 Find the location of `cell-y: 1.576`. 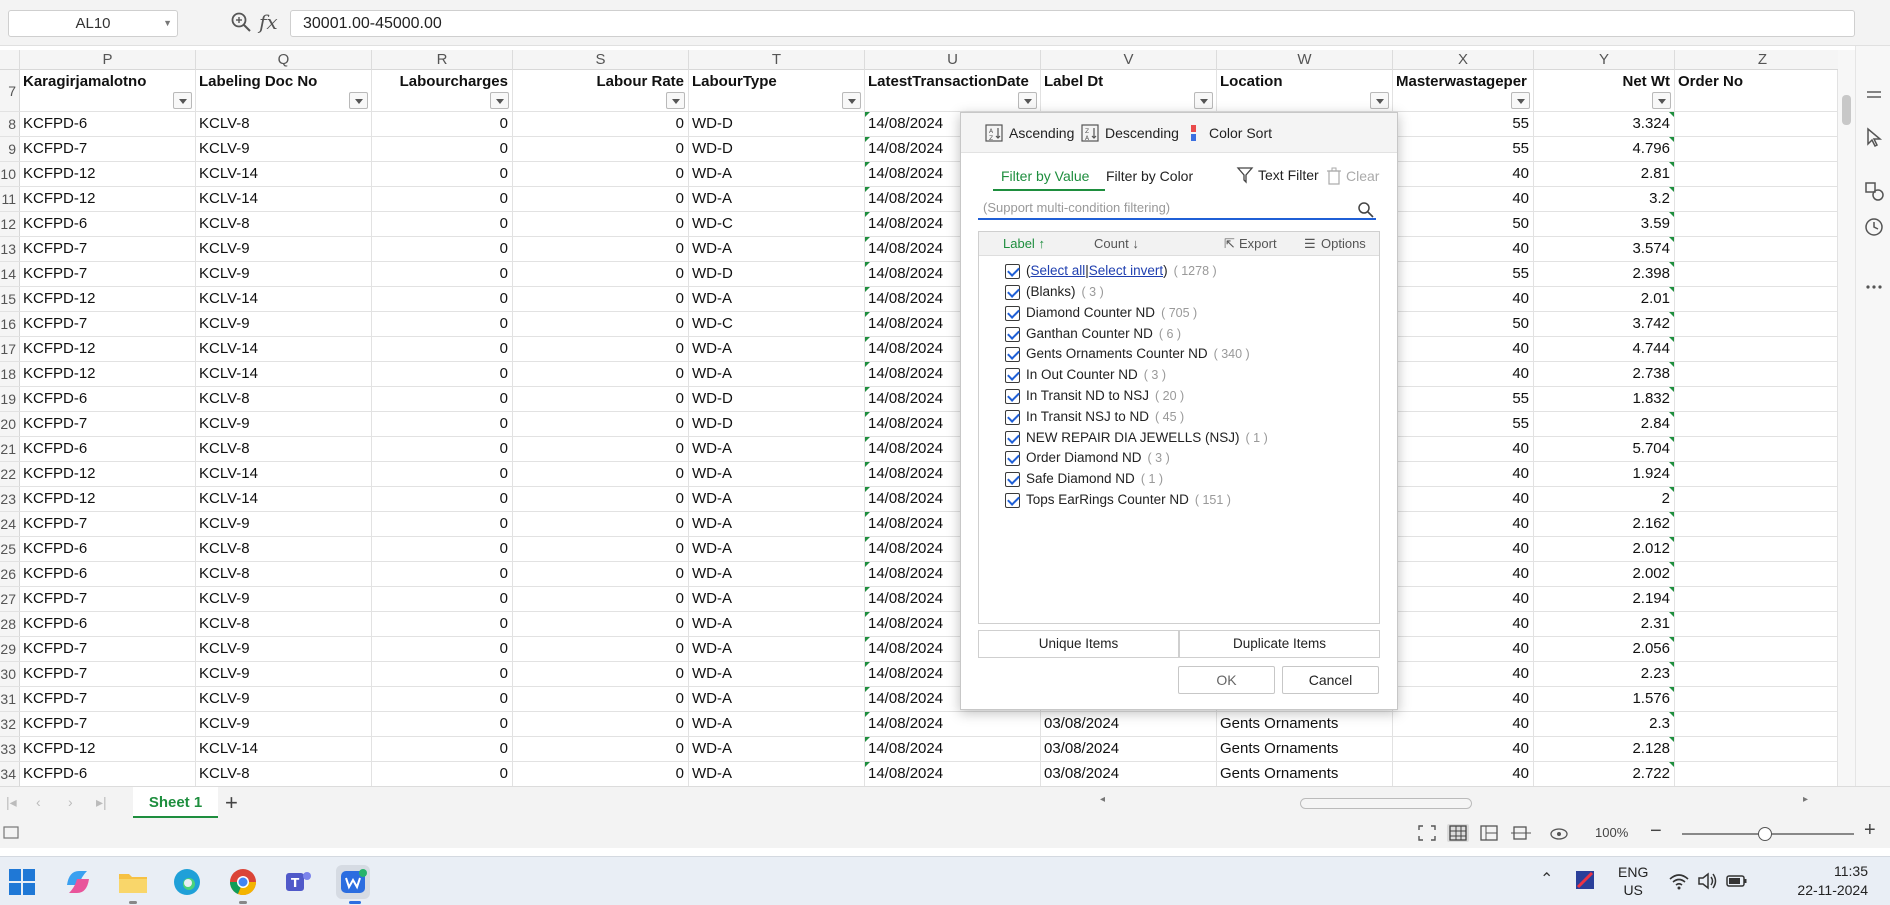

cell-y: 1.576 is located at coordinates (1604, 699).